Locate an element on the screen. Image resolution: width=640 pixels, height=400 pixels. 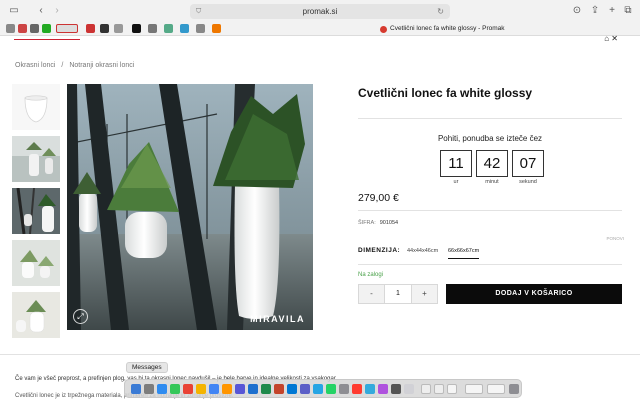
tabs-overview-icon: ⧉ is located at coordinates (628, 11).